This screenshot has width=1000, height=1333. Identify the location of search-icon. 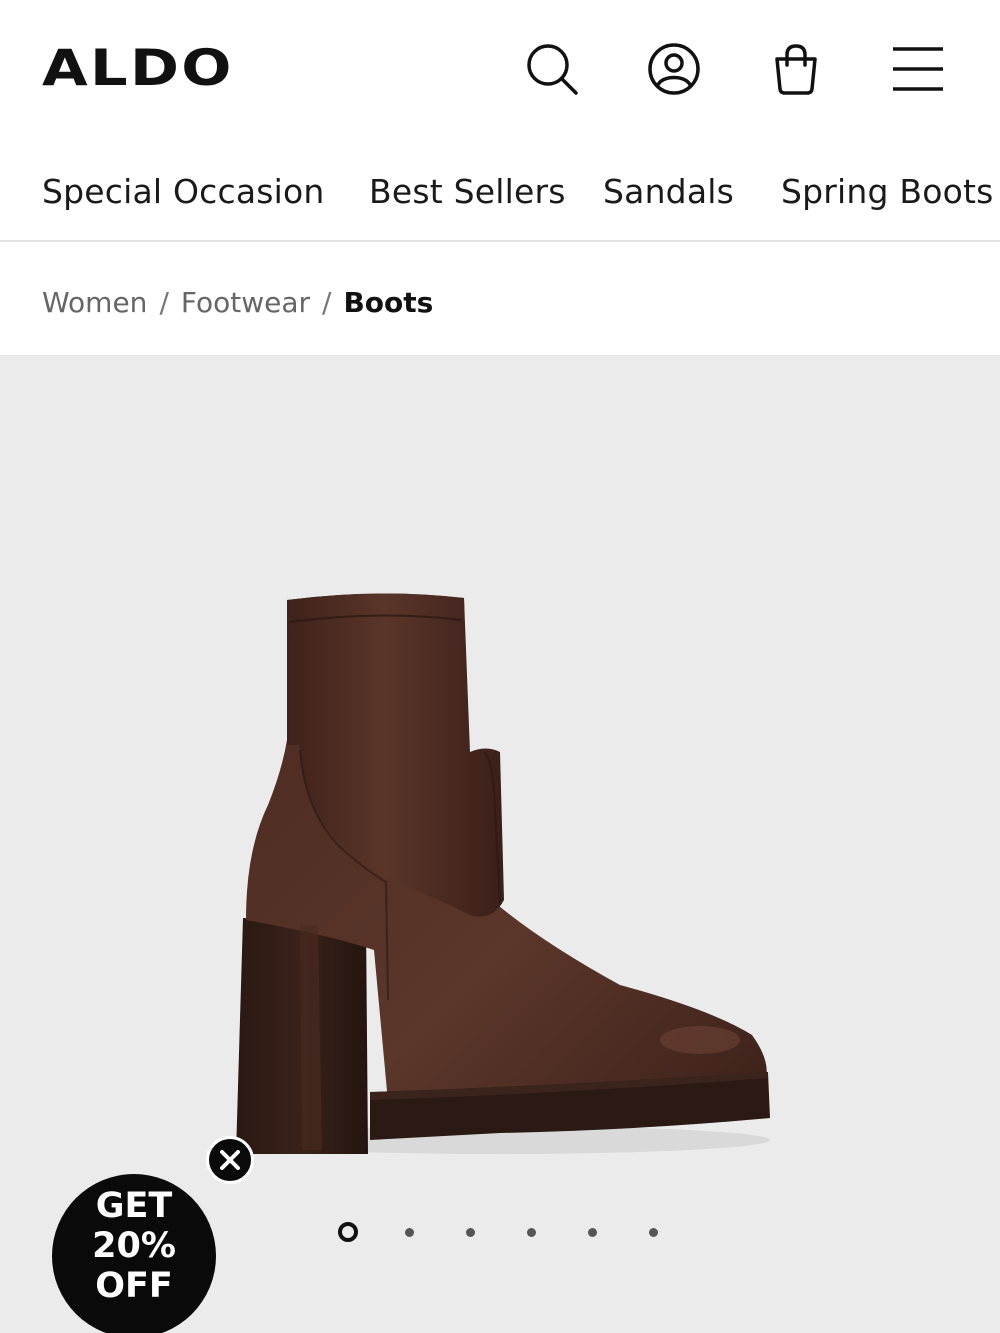
(552, 69).